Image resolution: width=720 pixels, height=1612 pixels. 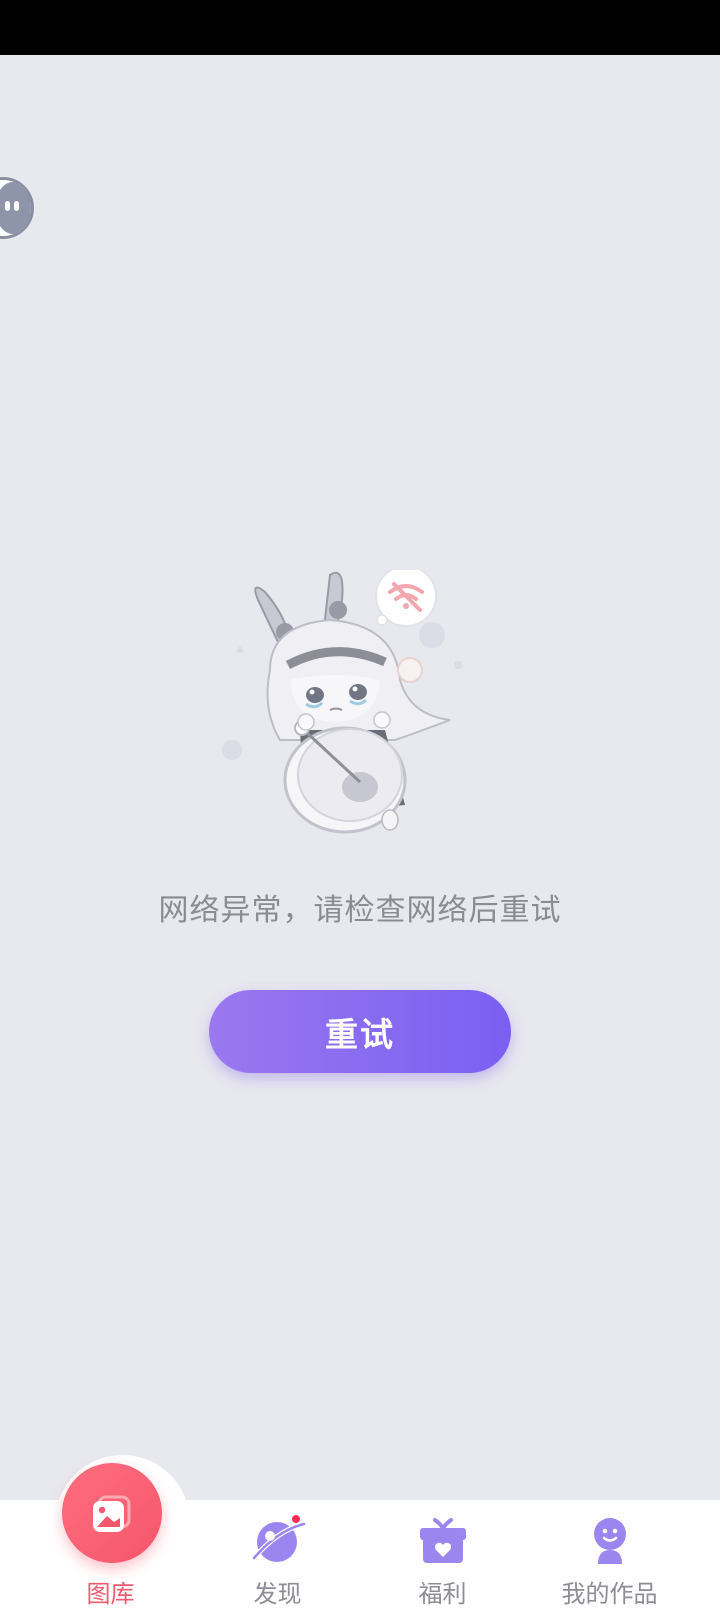 What do you see at coordinates (360, 1031) in the screenshot?
I see `retry-button: 重试` at bounding box center [360, 1031].